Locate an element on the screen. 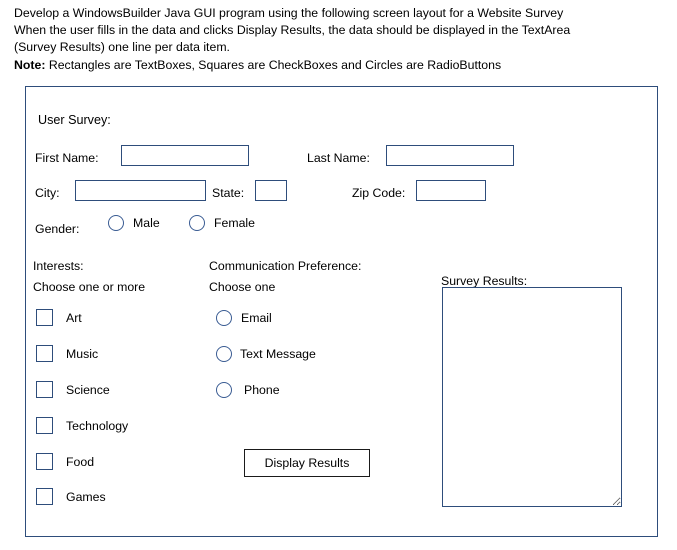  communication-option-text-message: Text Message is located at coordinates (266, 354).